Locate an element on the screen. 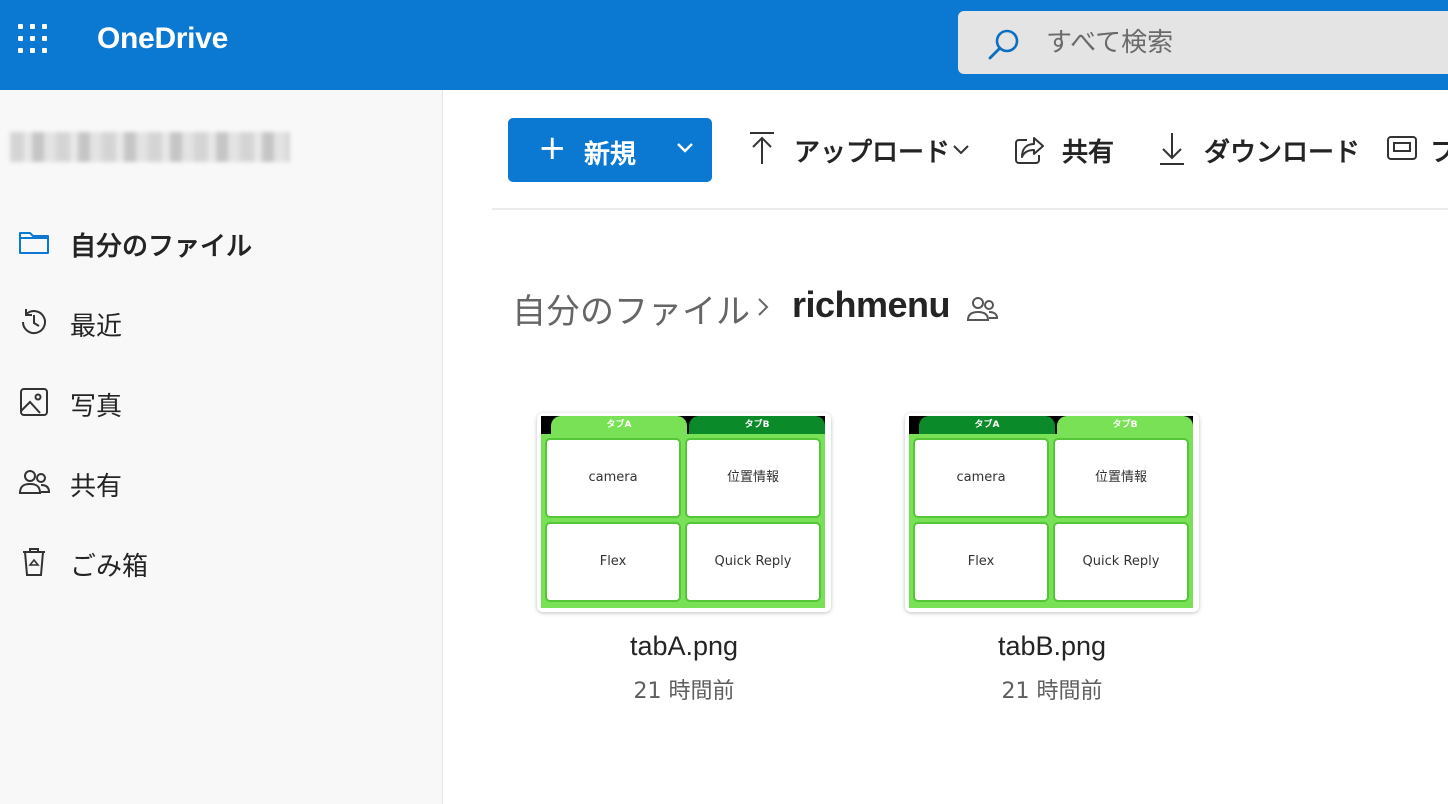  app-name: OneDrive is located at coordinates (162, 39).